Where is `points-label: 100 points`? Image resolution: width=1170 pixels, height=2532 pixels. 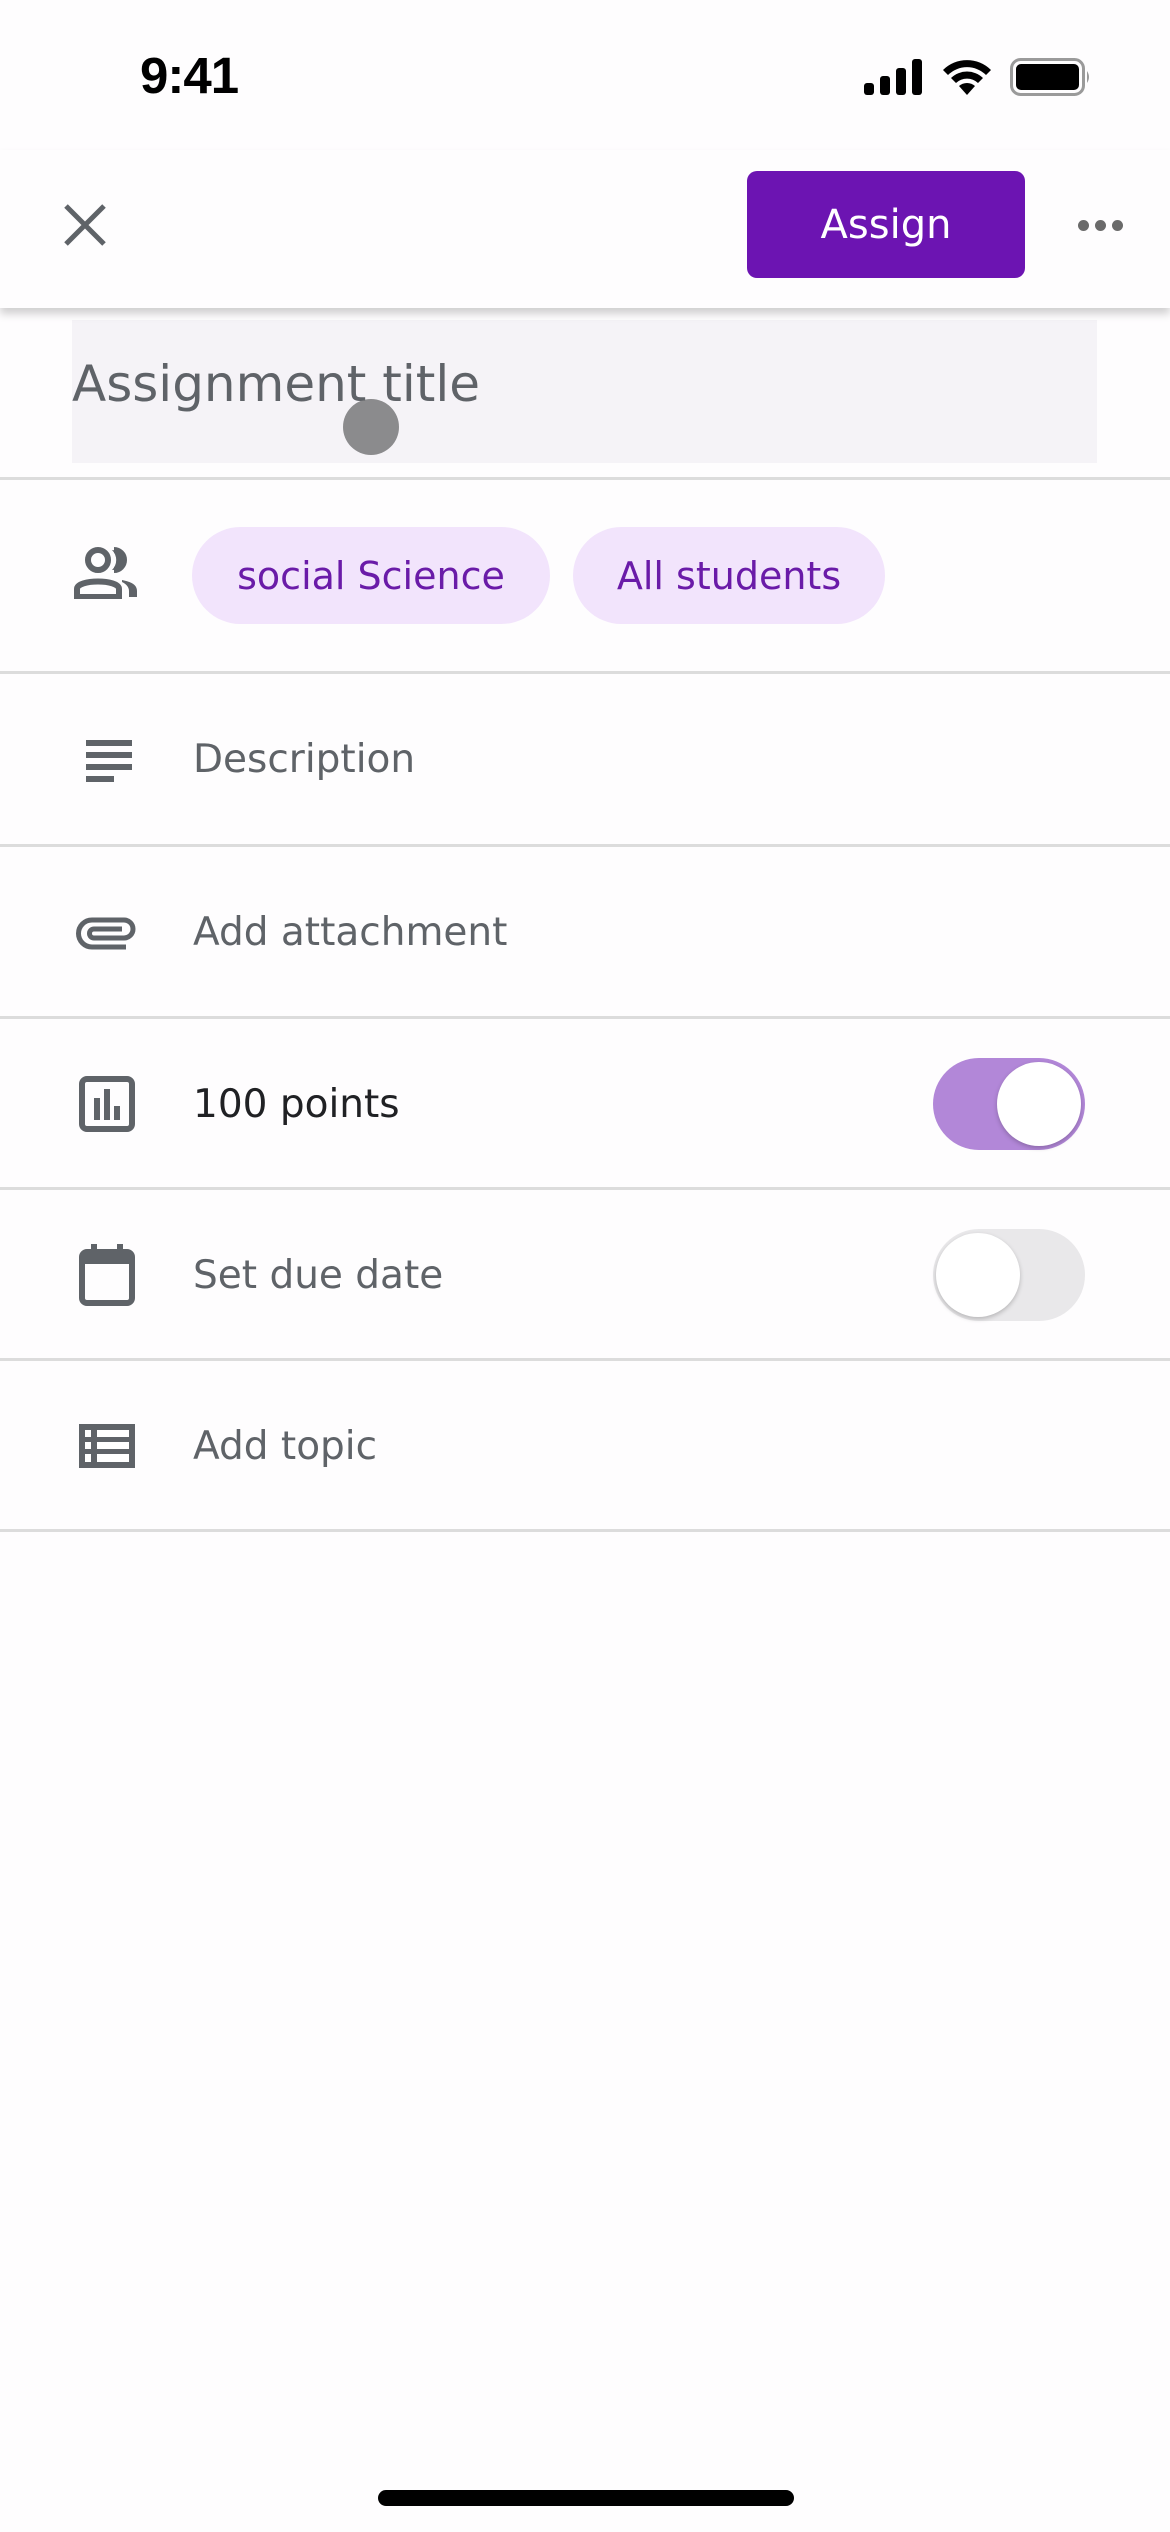
points-label: 100 points is located at coordinates (296, 1104).